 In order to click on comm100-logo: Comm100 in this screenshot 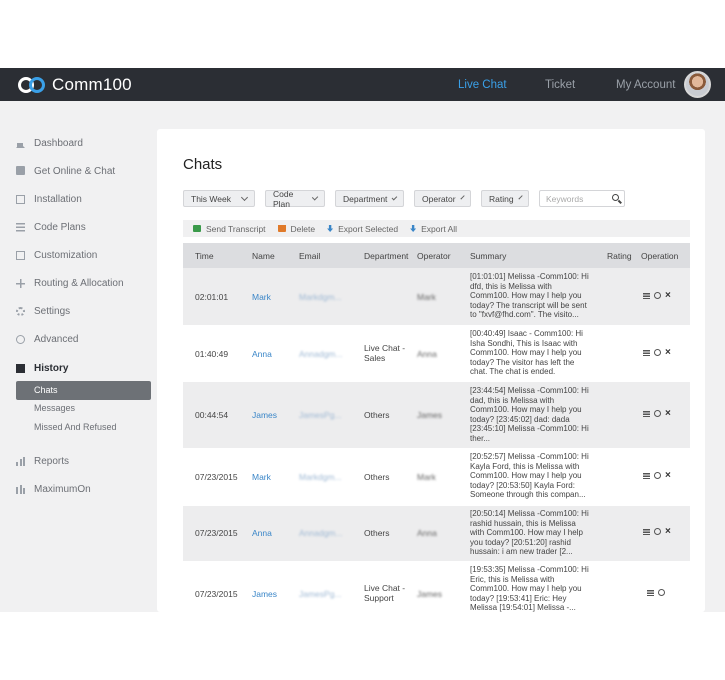, I will do `click(75, 85)`.